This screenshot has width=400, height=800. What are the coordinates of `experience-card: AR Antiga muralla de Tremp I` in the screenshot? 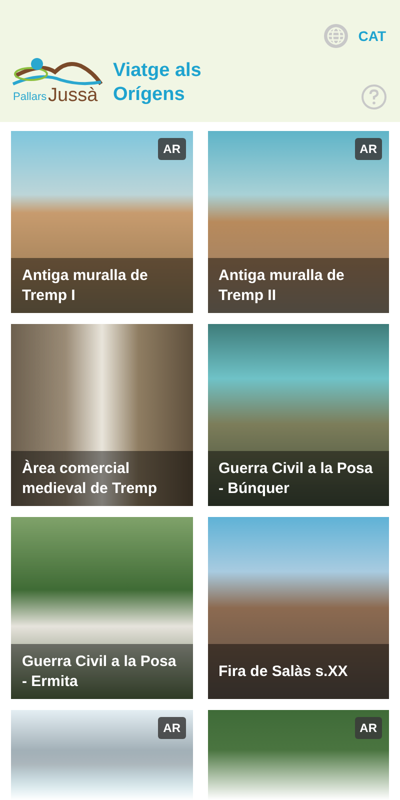 It's located at (101, 222).